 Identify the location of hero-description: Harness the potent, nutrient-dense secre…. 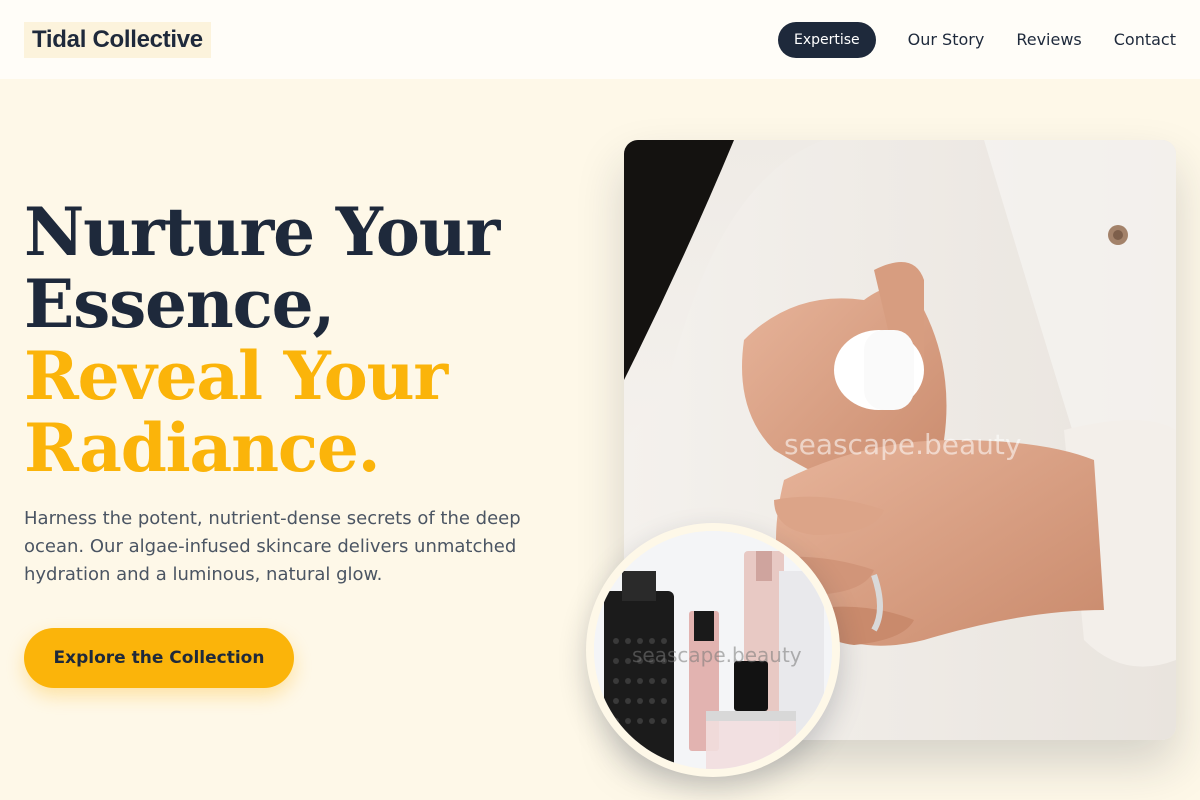
(272, 546).